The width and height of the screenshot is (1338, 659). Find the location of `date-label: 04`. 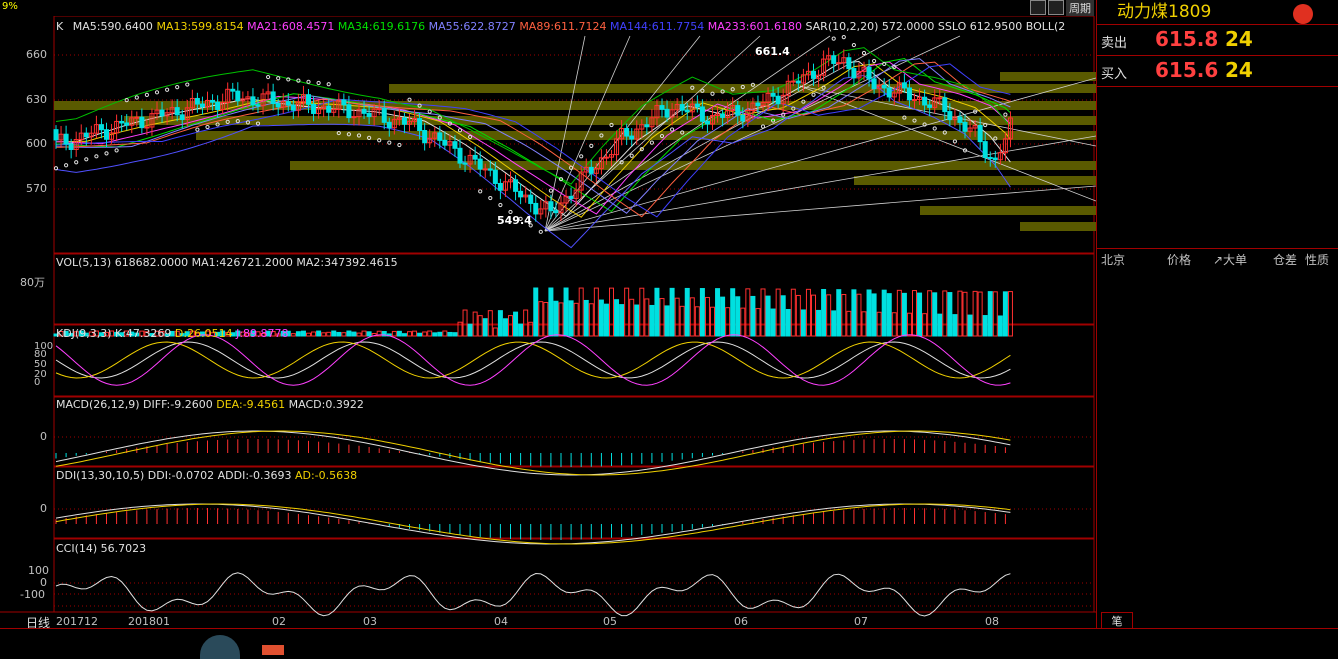

date-label: 04 is located at coordinates (501, 621).